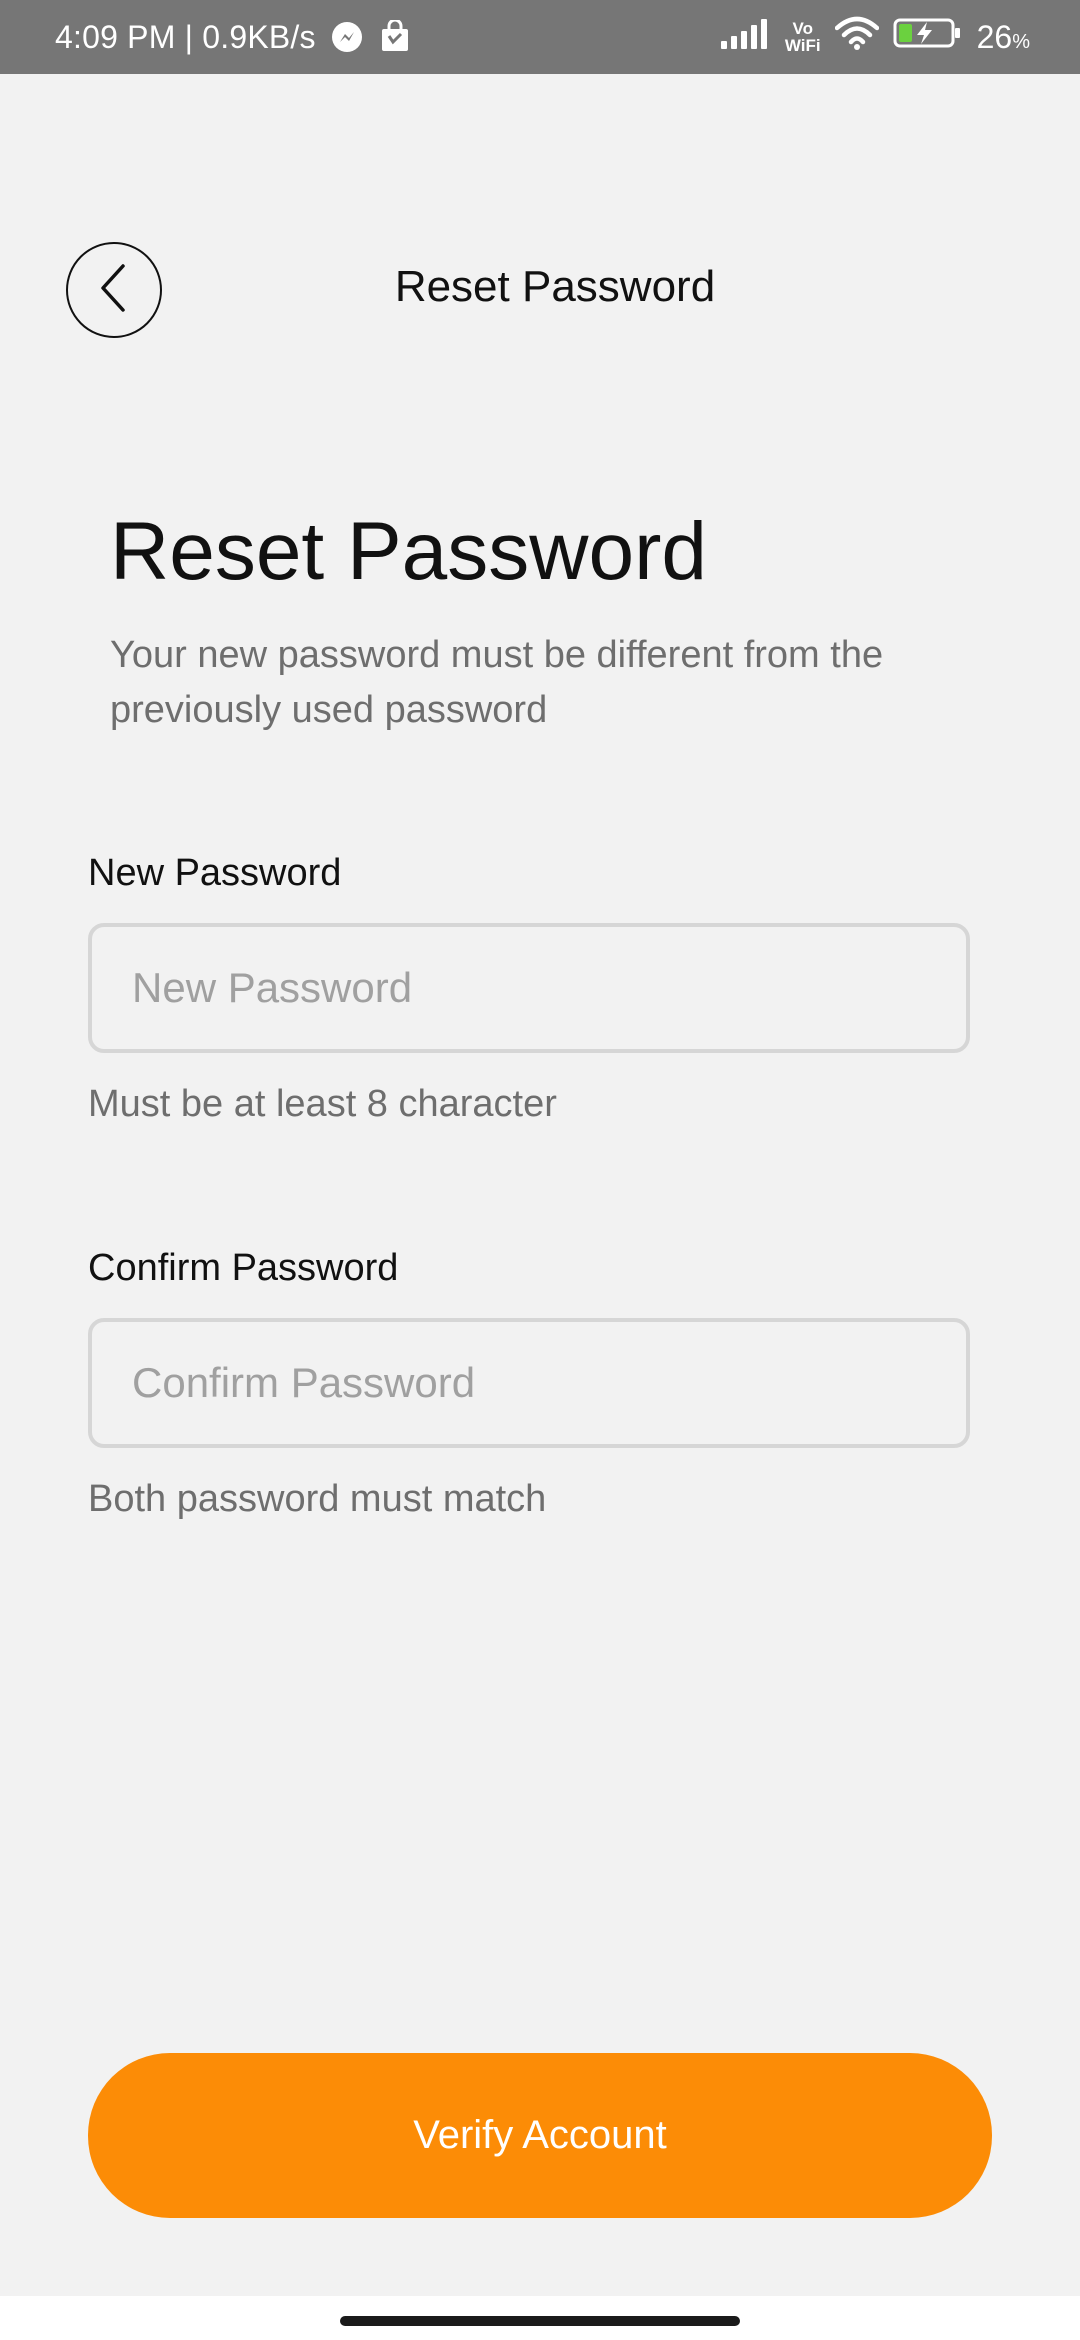 The width and height of the screenshot is (1080, 2340). What do you see at coordinates (802, 45) in the screenshot?
I see `vowifi-bottom: WiFi` at bounding box center [802, 45].